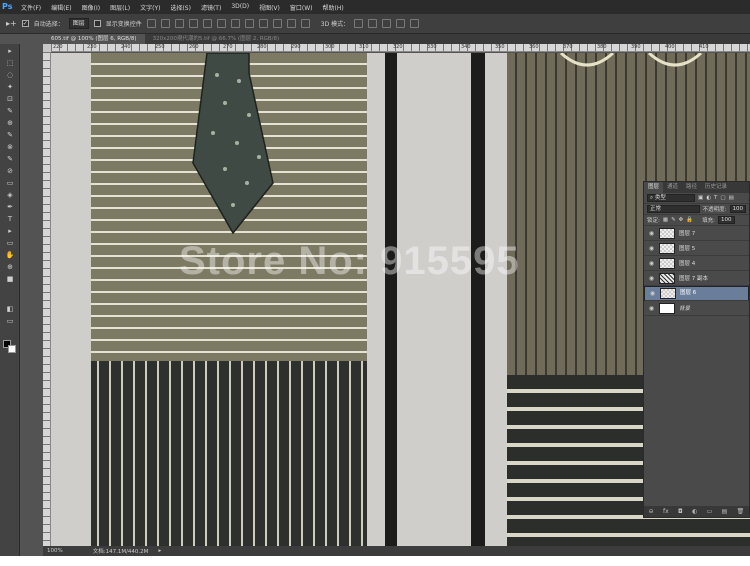  Describe the element at coordinates (180, 7) in the screenshot. I see `menu-item: 选择(S)` at that location.